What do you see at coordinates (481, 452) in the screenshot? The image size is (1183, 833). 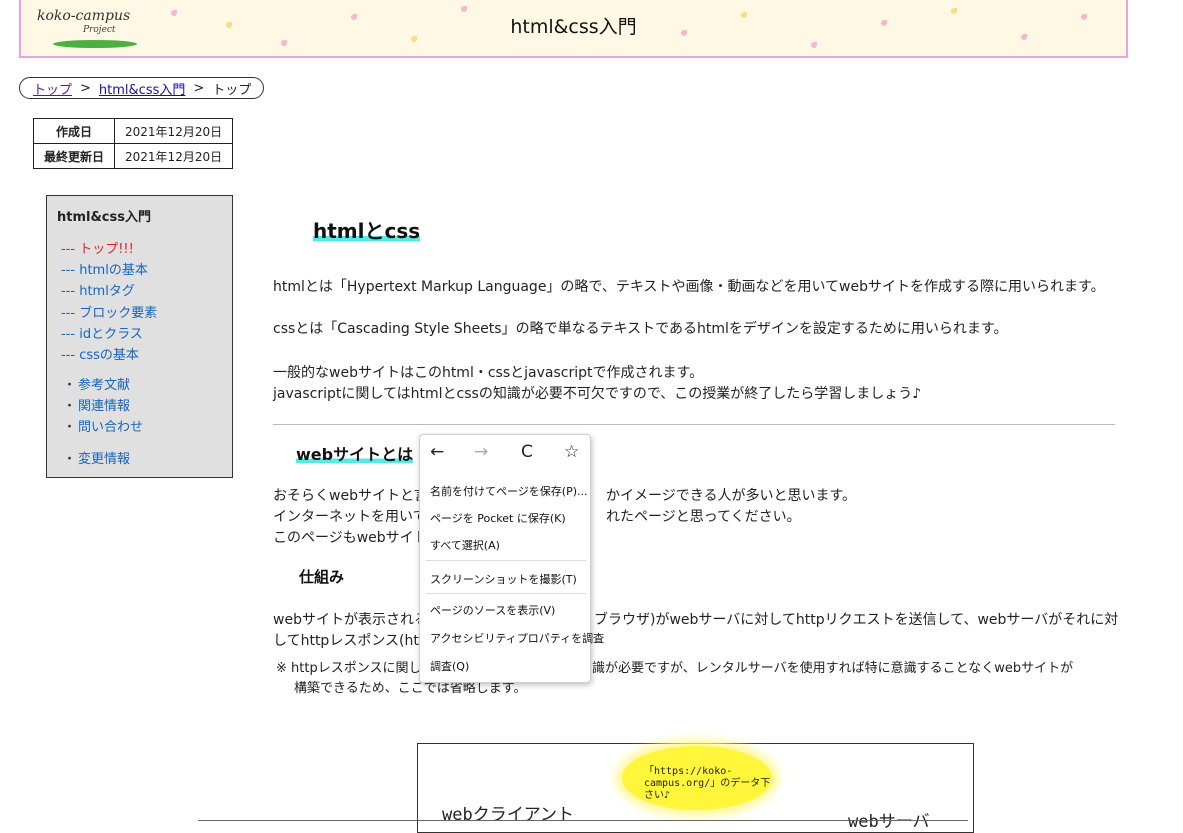 I see `forward-icon: →` at bounding box center [481, 452].